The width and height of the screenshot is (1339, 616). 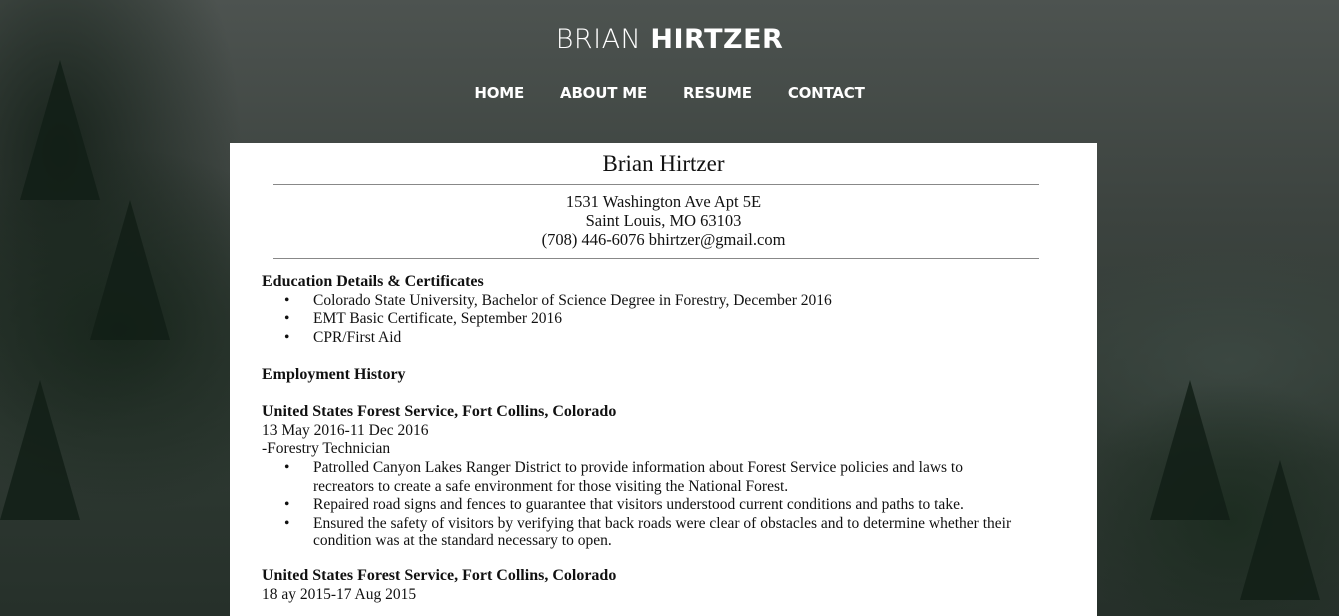 I want to click on brand-first-name: BRIAN, so click(x=598, y=39).